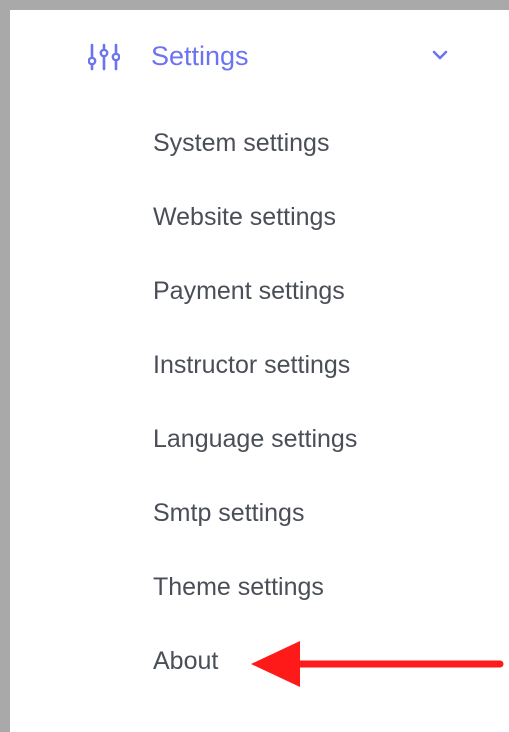  I want to click on submenu-item-language-settings: Language settings, so click(255, 439).